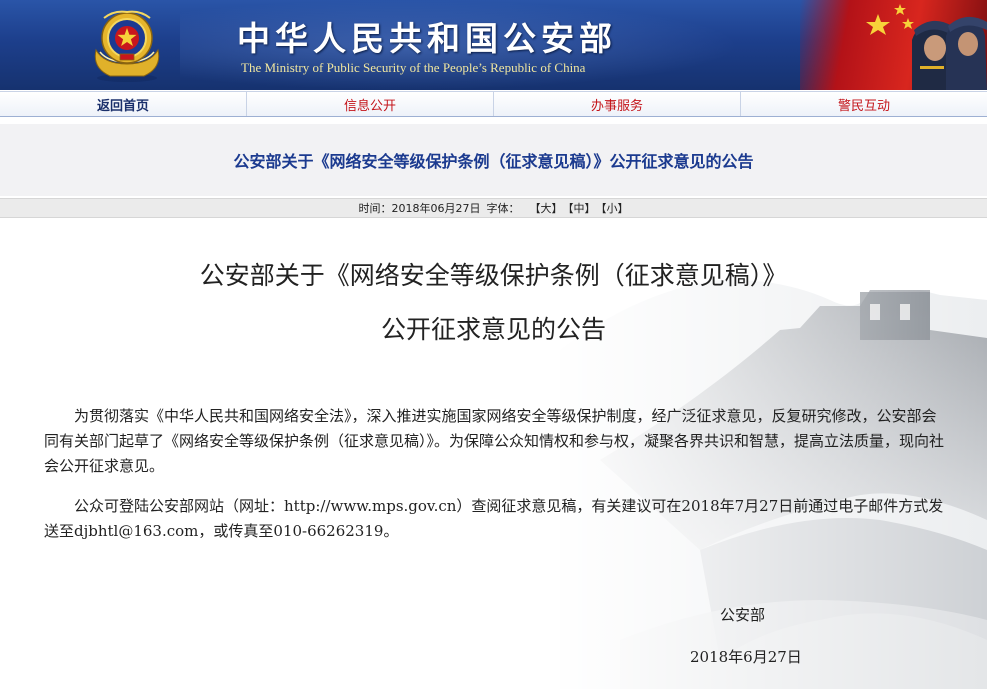  I want to click on flag-and-police-image, so click(893, 45).